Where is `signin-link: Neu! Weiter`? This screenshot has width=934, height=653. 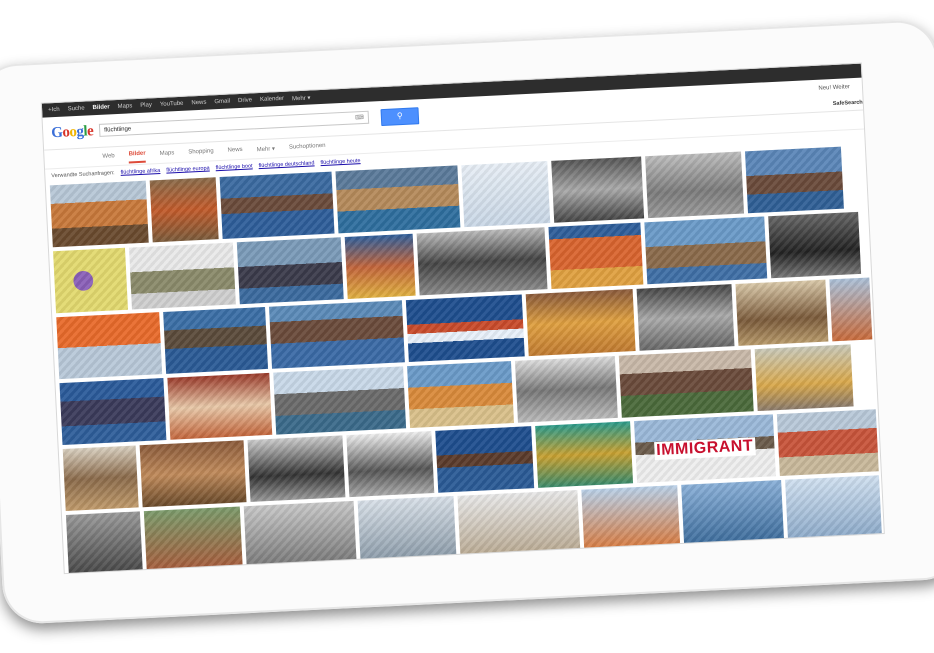 signin-link: Neu! Weiter is located at coordinates (834, 88).